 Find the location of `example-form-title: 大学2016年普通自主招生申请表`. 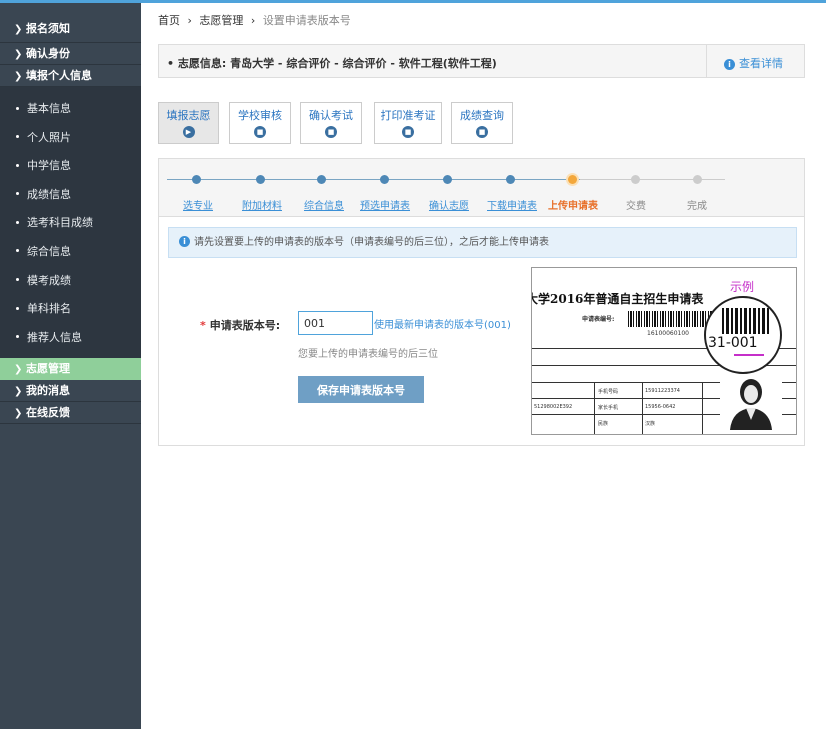

example-form-title: 大学2016年普通自主招生申请表 is located at coordinates (617, 299).